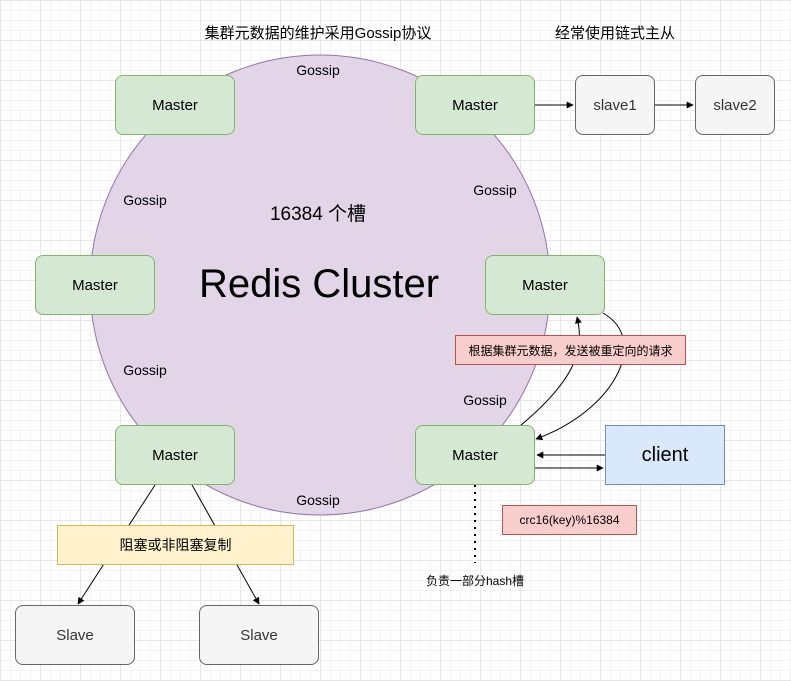 Image resolution: width=791 pixels, height=681 pixels. What do you see at coordinates (580, 376) in the screenshot?
I see `arrow-redirect-down` at bounding box center [580, 376].